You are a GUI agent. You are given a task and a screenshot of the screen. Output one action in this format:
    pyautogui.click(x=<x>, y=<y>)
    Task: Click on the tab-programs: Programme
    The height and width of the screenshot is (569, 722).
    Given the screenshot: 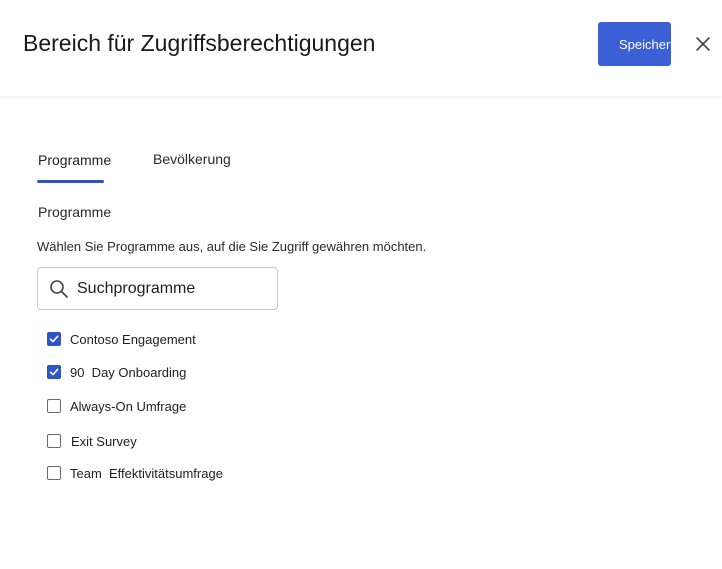 What is the action you would take?
    pyautogui.click(x=74, y=160)
    